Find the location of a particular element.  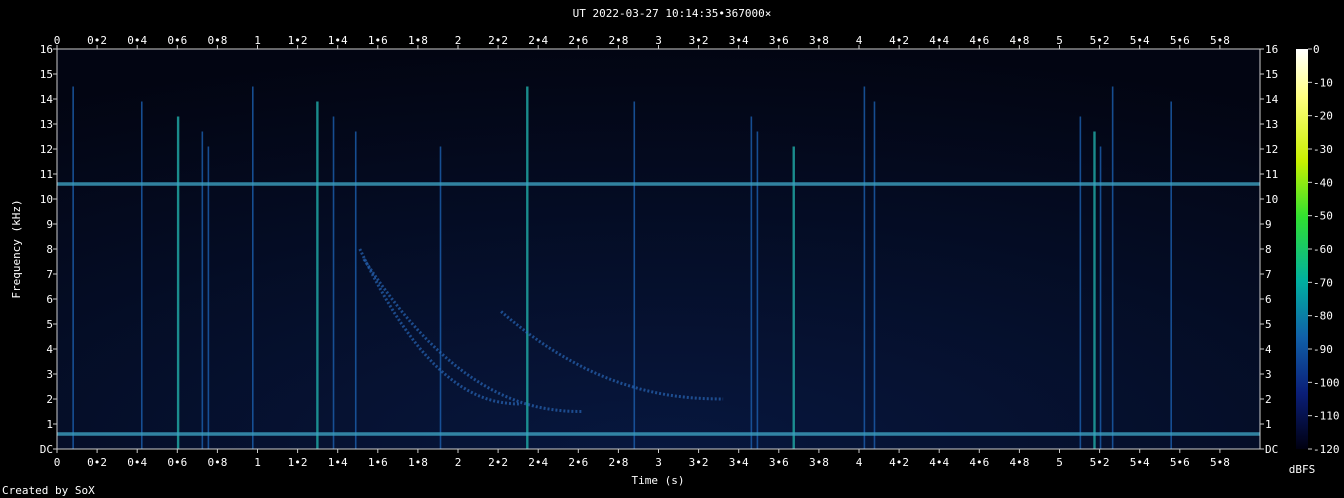

x-tick-label-top: 2•6 is located at coordinates (578, 40).